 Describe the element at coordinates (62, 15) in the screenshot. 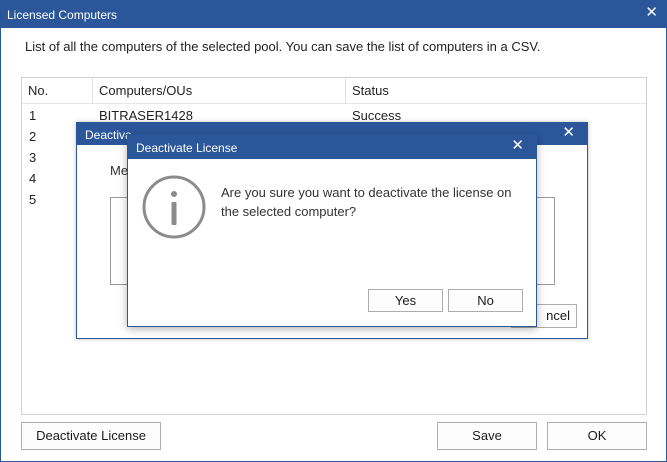

I see `window-title: Licensed Computers` at that location.